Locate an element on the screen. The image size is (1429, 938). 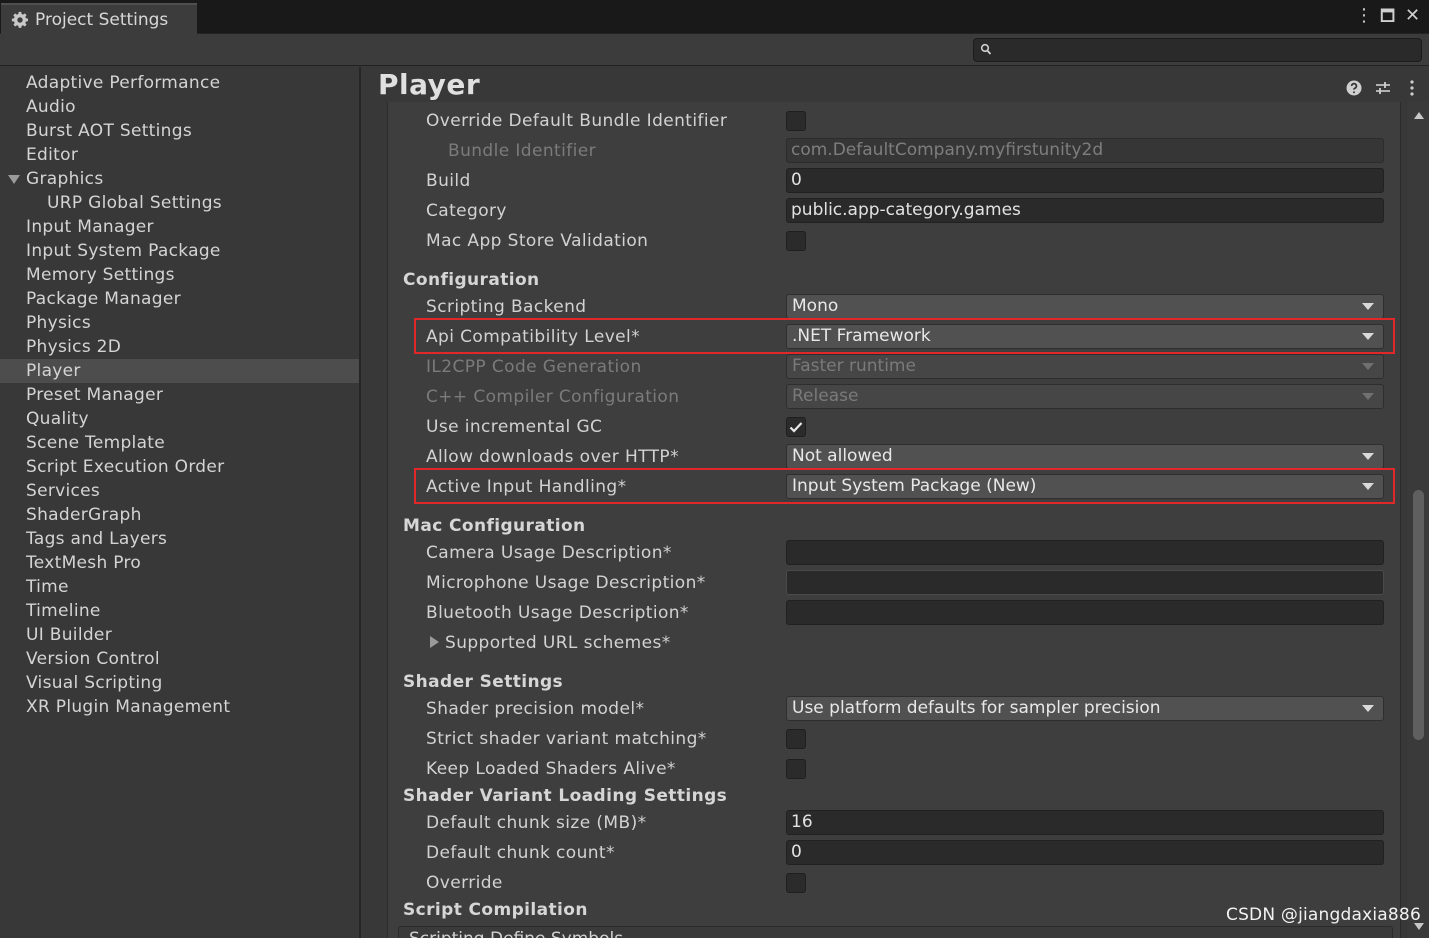
sidebar-item-visual-scripting: Visual Scripting is located at coordinates (179, 683).